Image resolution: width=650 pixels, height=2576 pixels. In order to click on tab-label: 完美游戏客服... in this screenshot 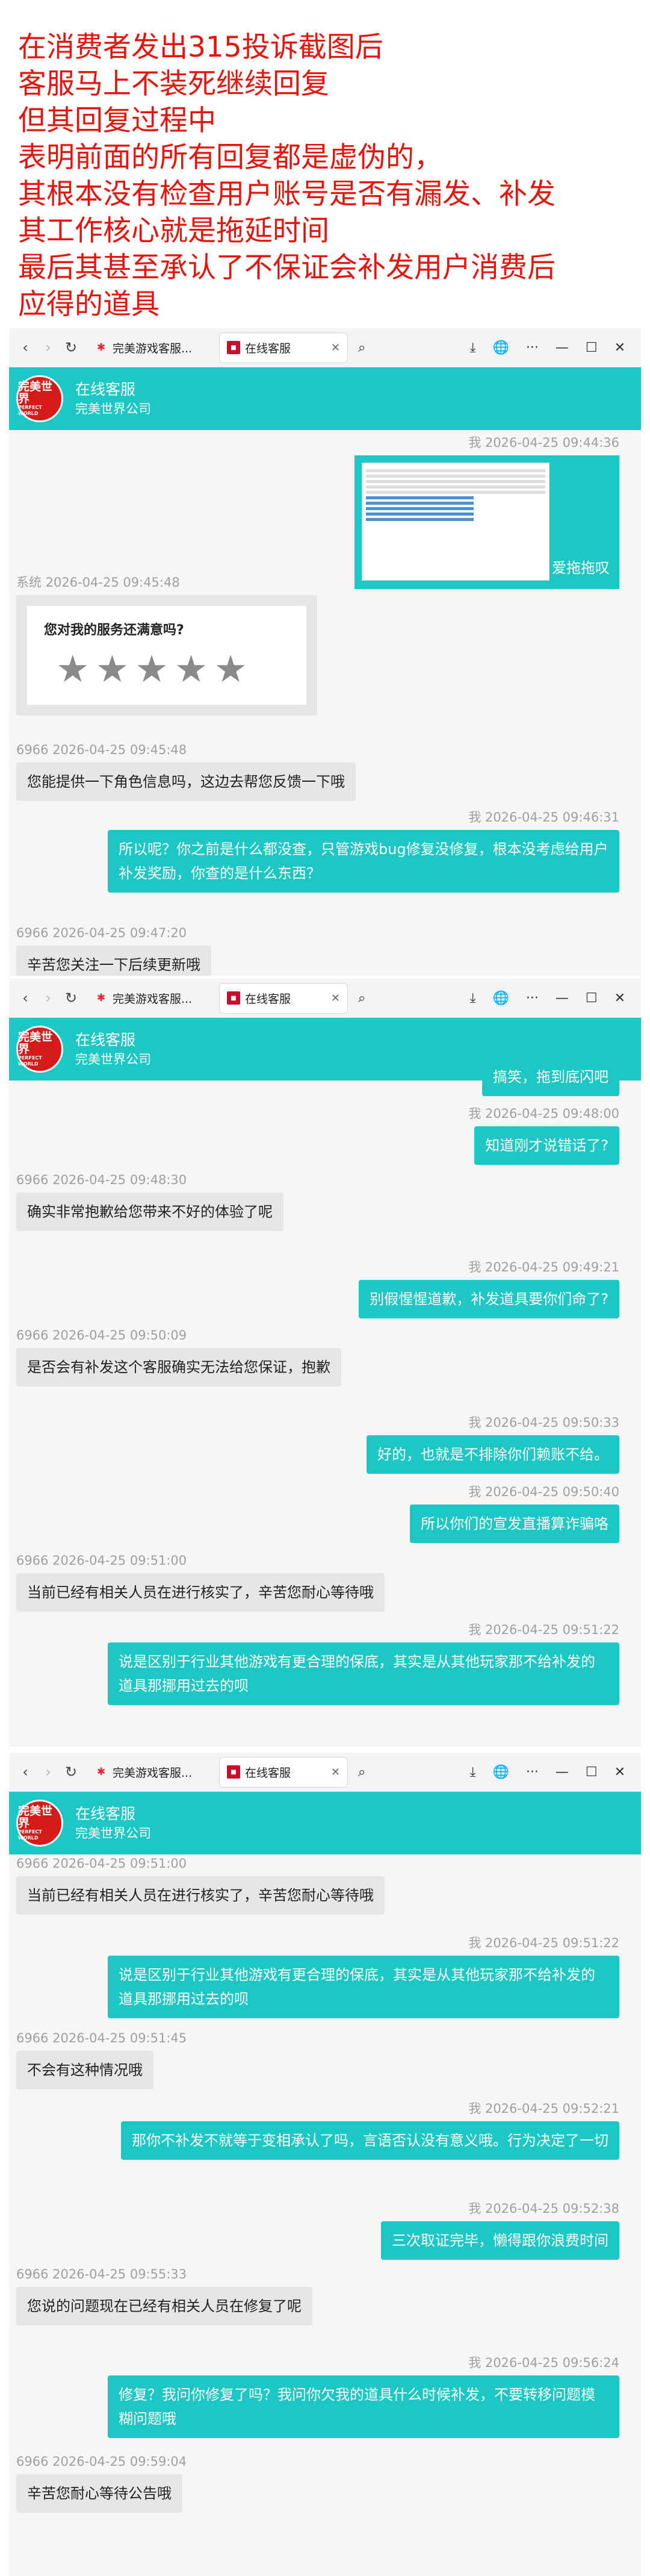, I will do `click(153, 348)`.